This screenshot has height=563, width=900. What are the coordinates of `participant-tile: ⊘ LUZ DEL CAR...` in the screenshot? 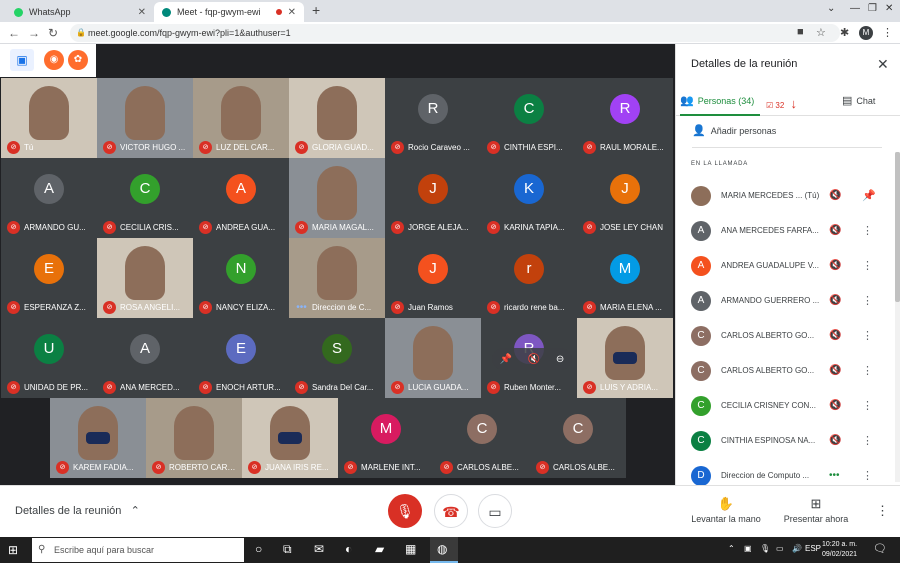 It's located at (241, 118).